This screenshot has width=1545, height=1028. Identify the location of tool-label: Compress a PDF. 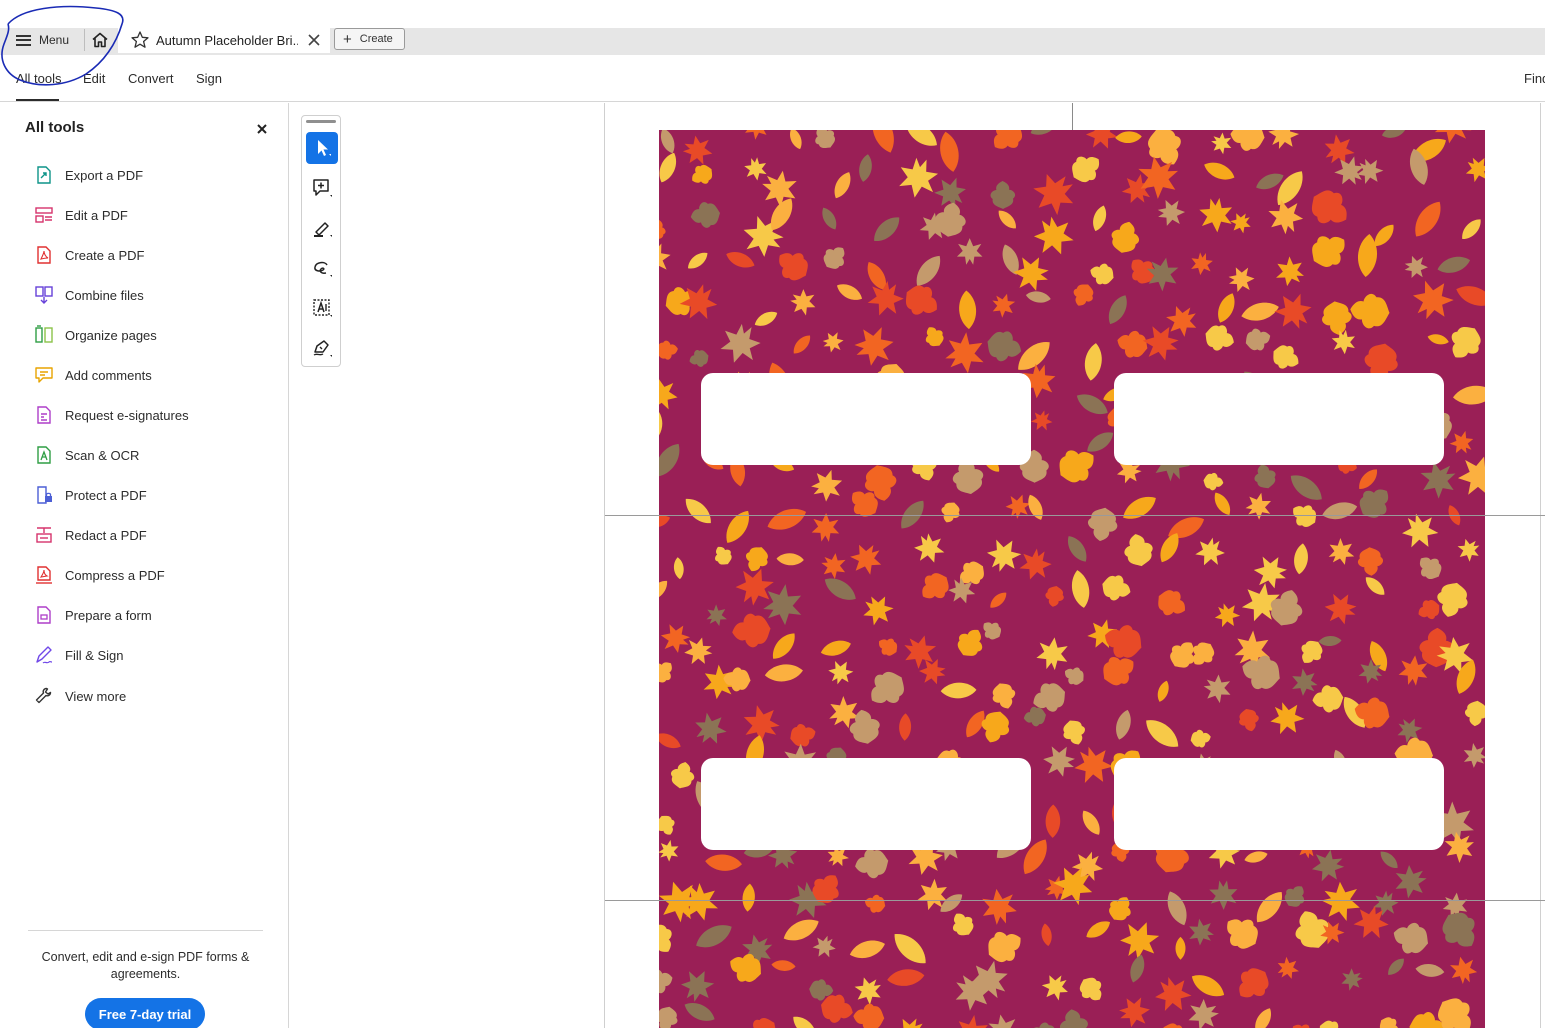
(115, 575).